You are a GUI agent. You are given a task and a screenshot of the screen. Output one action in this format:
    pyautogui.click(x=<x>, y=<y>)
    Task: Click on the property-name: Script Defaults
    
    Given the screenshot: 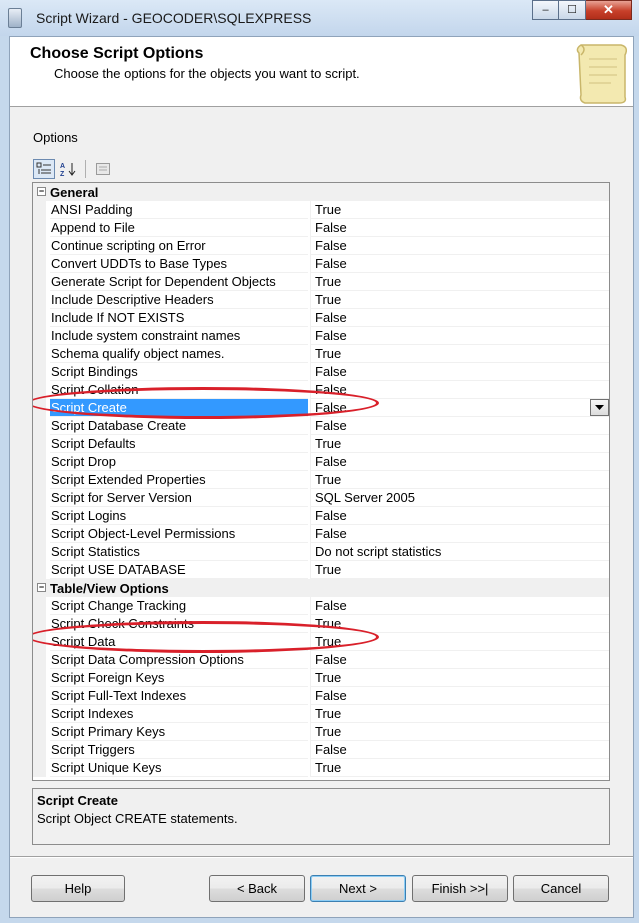 What is the action you would take?
    pyautogui.click(x=179, y=444)
    